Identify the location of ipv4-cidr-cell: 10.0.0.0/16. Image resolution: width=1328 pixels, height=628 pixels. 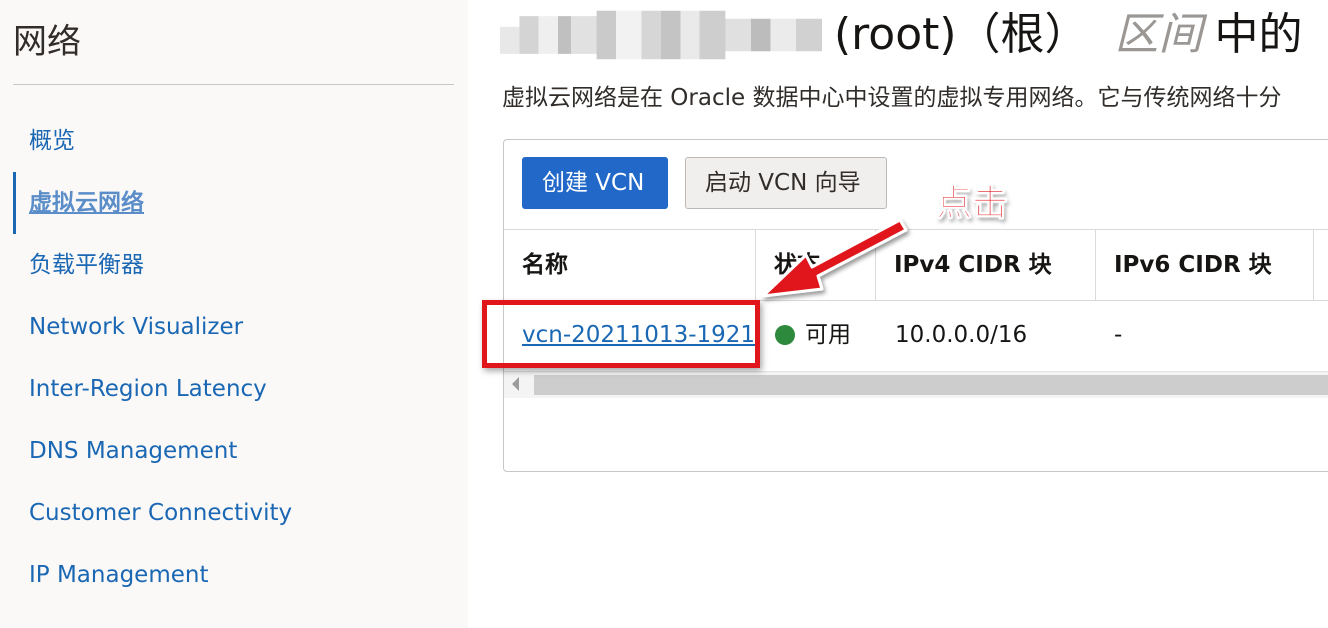
(961, 335).